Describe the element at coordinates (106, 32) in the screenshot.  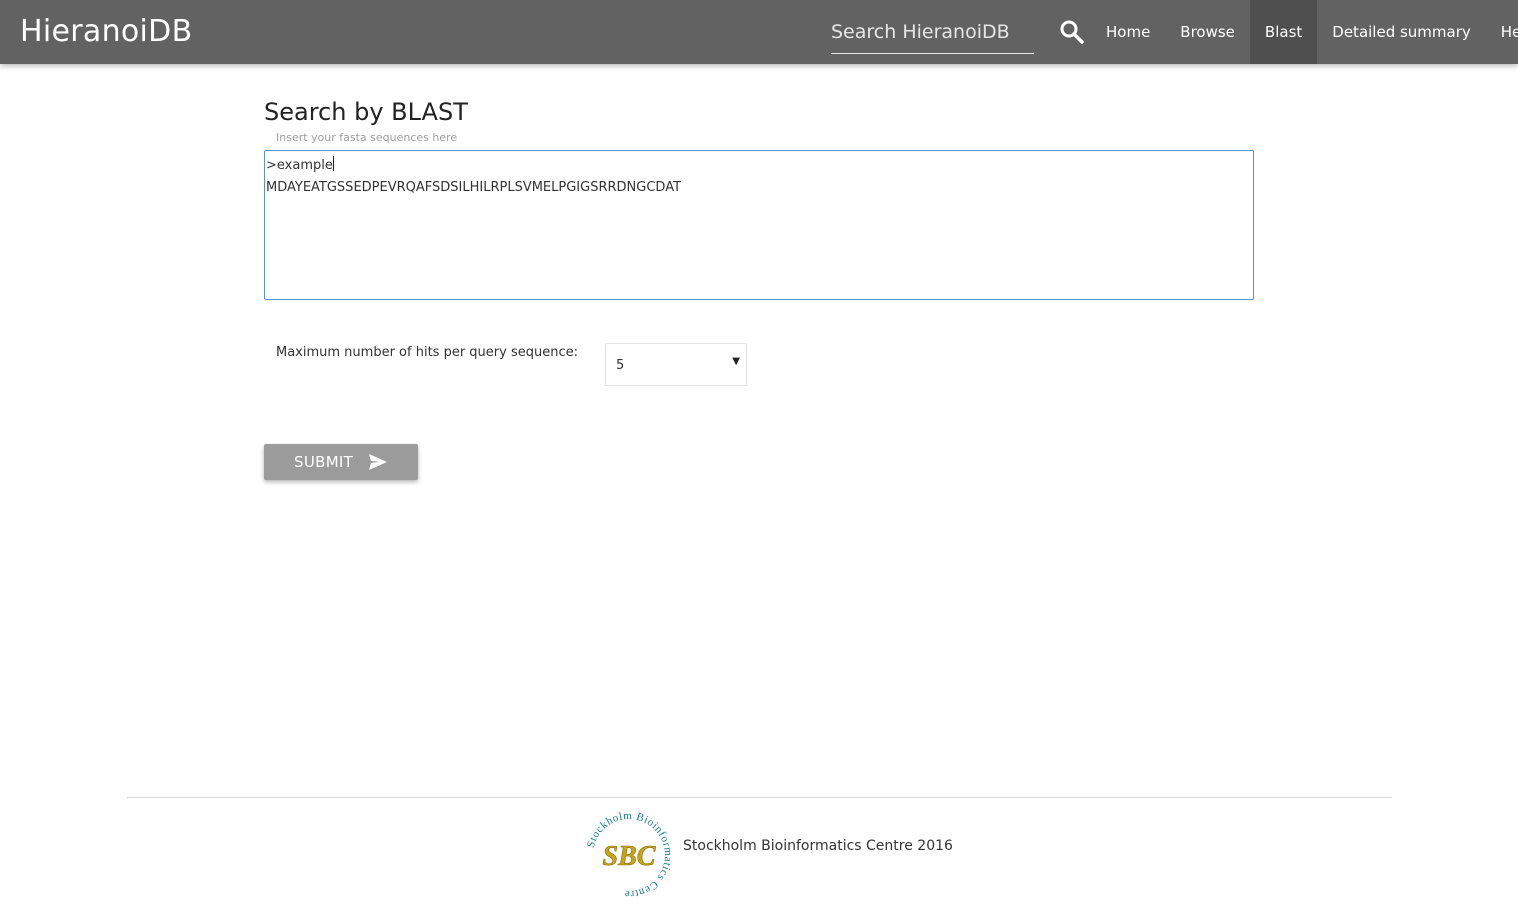
I see `brand-title: HieranoiDB` at that location.